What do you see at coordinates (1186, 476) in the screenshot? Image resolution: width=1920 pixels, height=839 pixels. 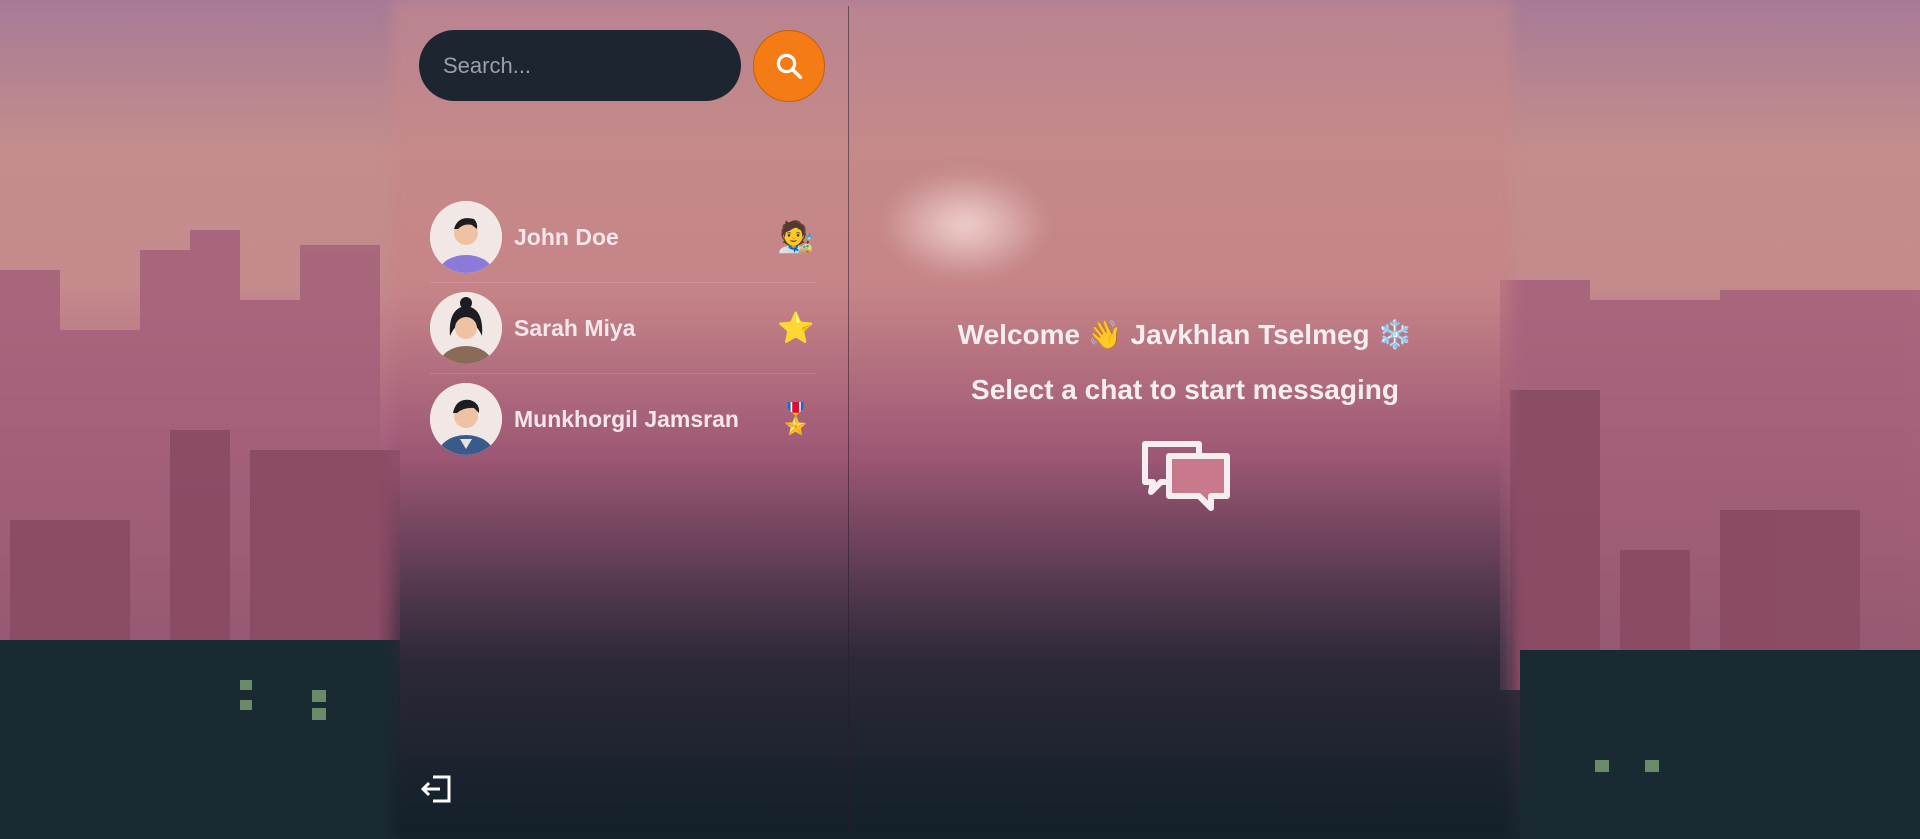 I see `chat-bubbles-icon` at bounding box center [1186, 476].